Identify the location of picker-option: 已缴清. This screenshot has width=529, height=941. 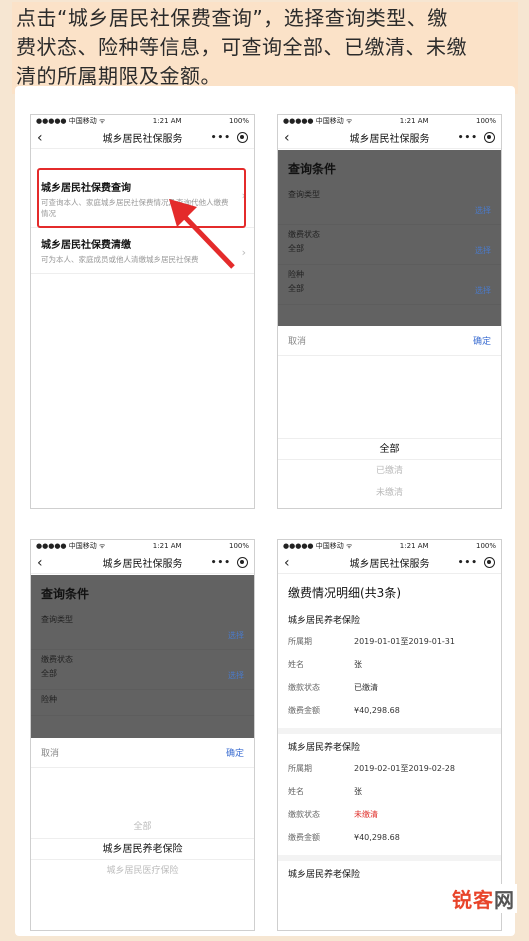
(389, 471).